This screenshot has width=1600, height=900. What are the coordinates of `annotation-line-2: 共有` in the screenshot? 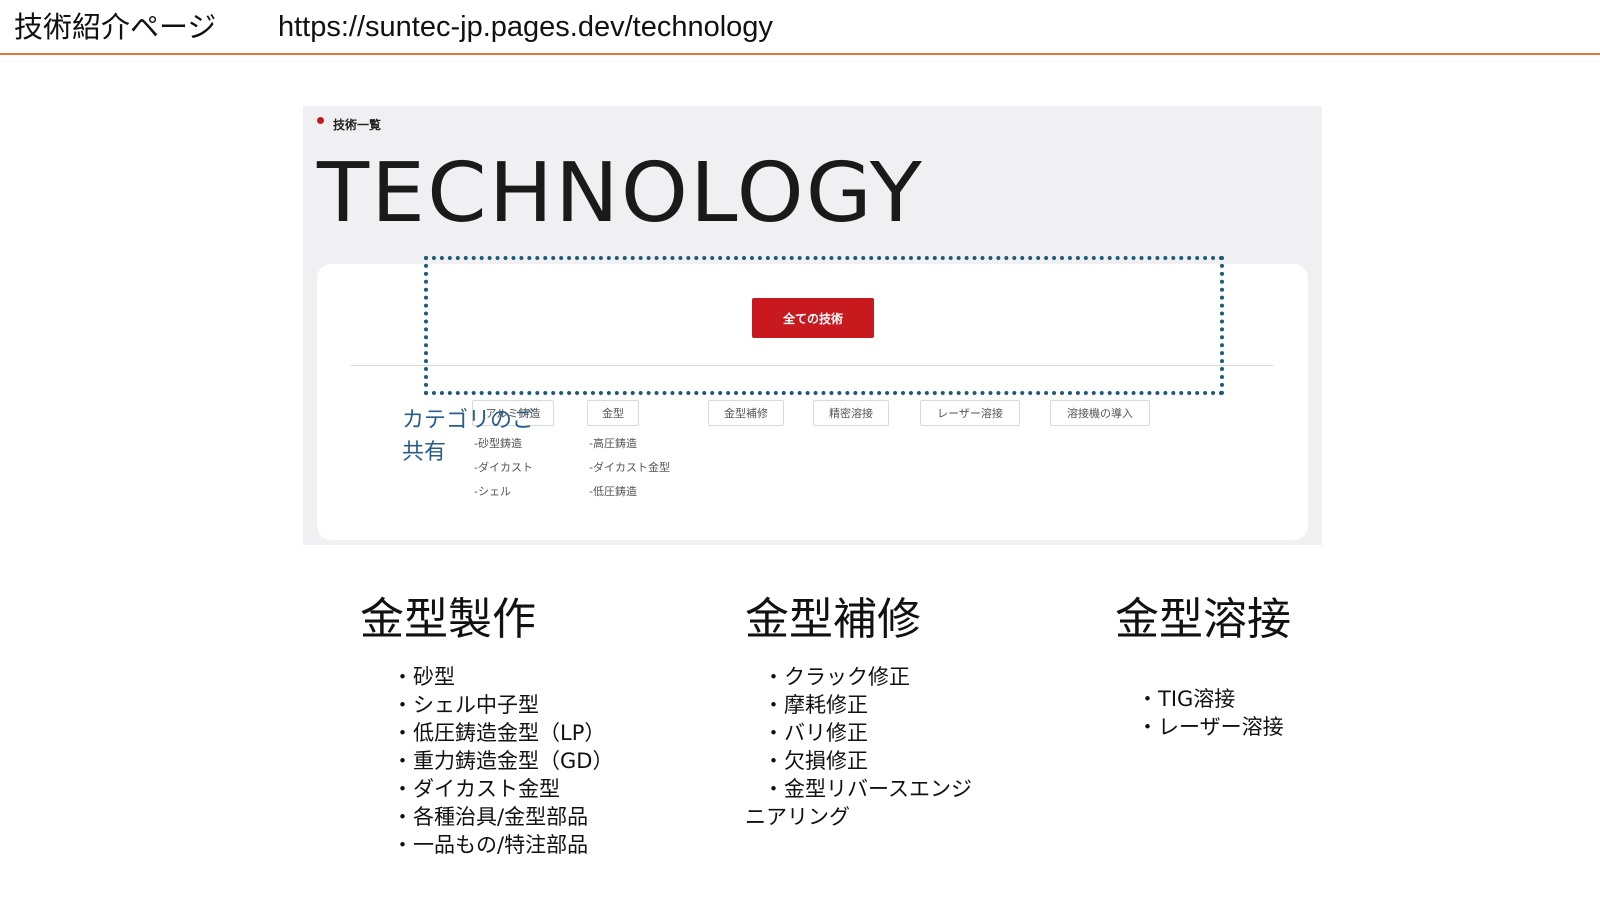 It's located at (424, 452).